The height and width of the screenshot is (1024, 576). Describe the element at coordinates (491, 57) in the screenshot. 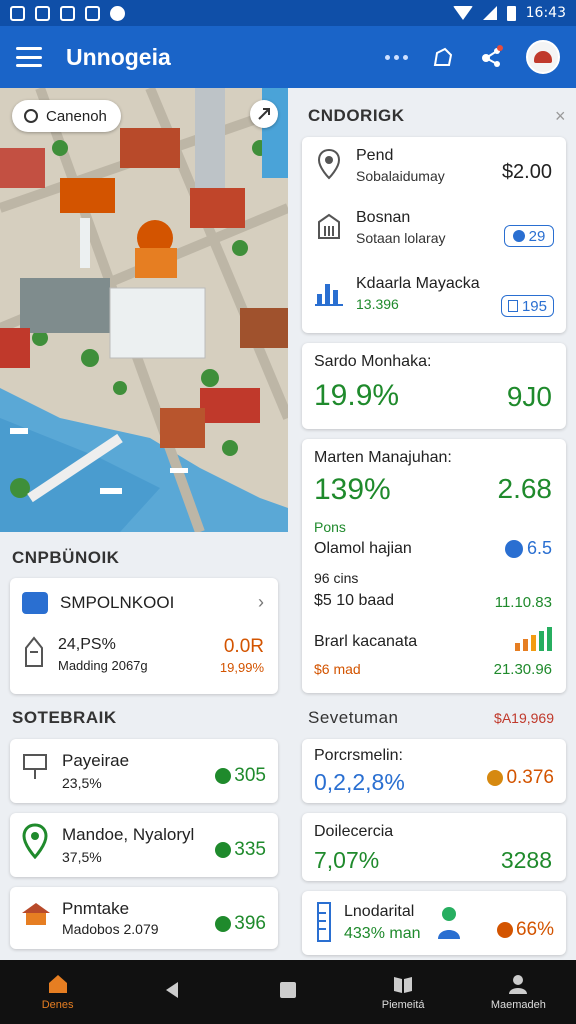

I see `share-icon` at that location.